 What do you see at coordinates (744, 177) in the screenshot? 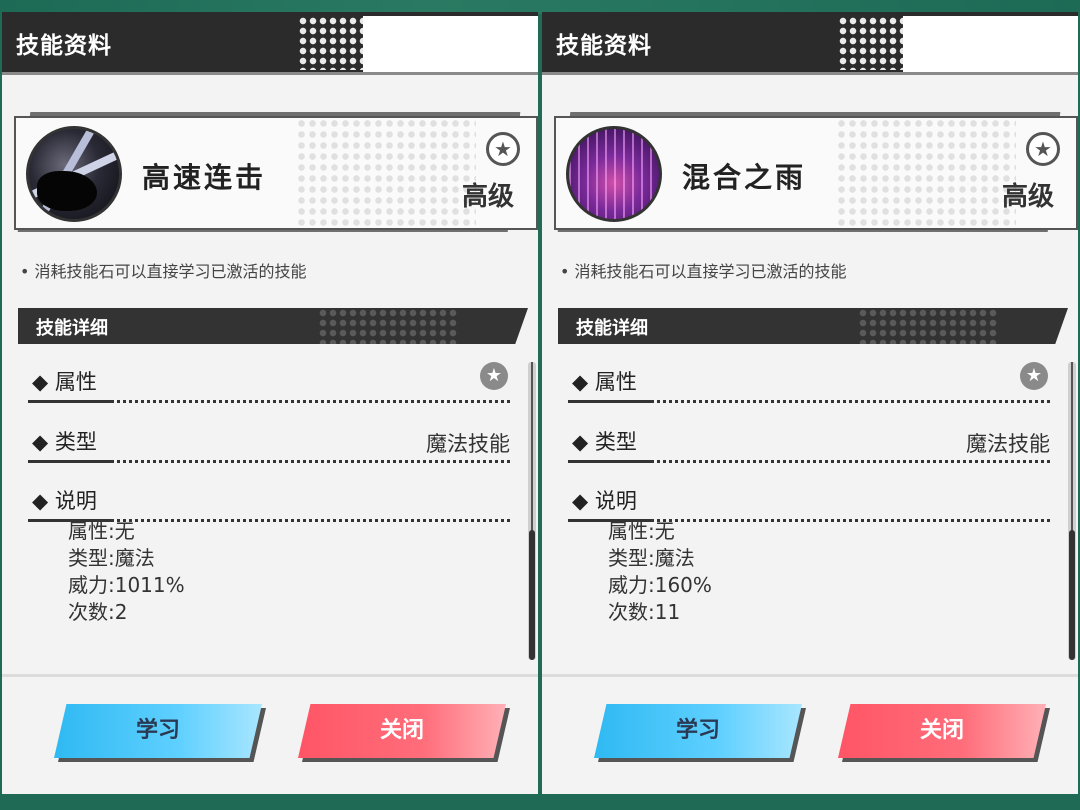
I see `skill-name: 混合之雨` at bounding box center [744, 177].